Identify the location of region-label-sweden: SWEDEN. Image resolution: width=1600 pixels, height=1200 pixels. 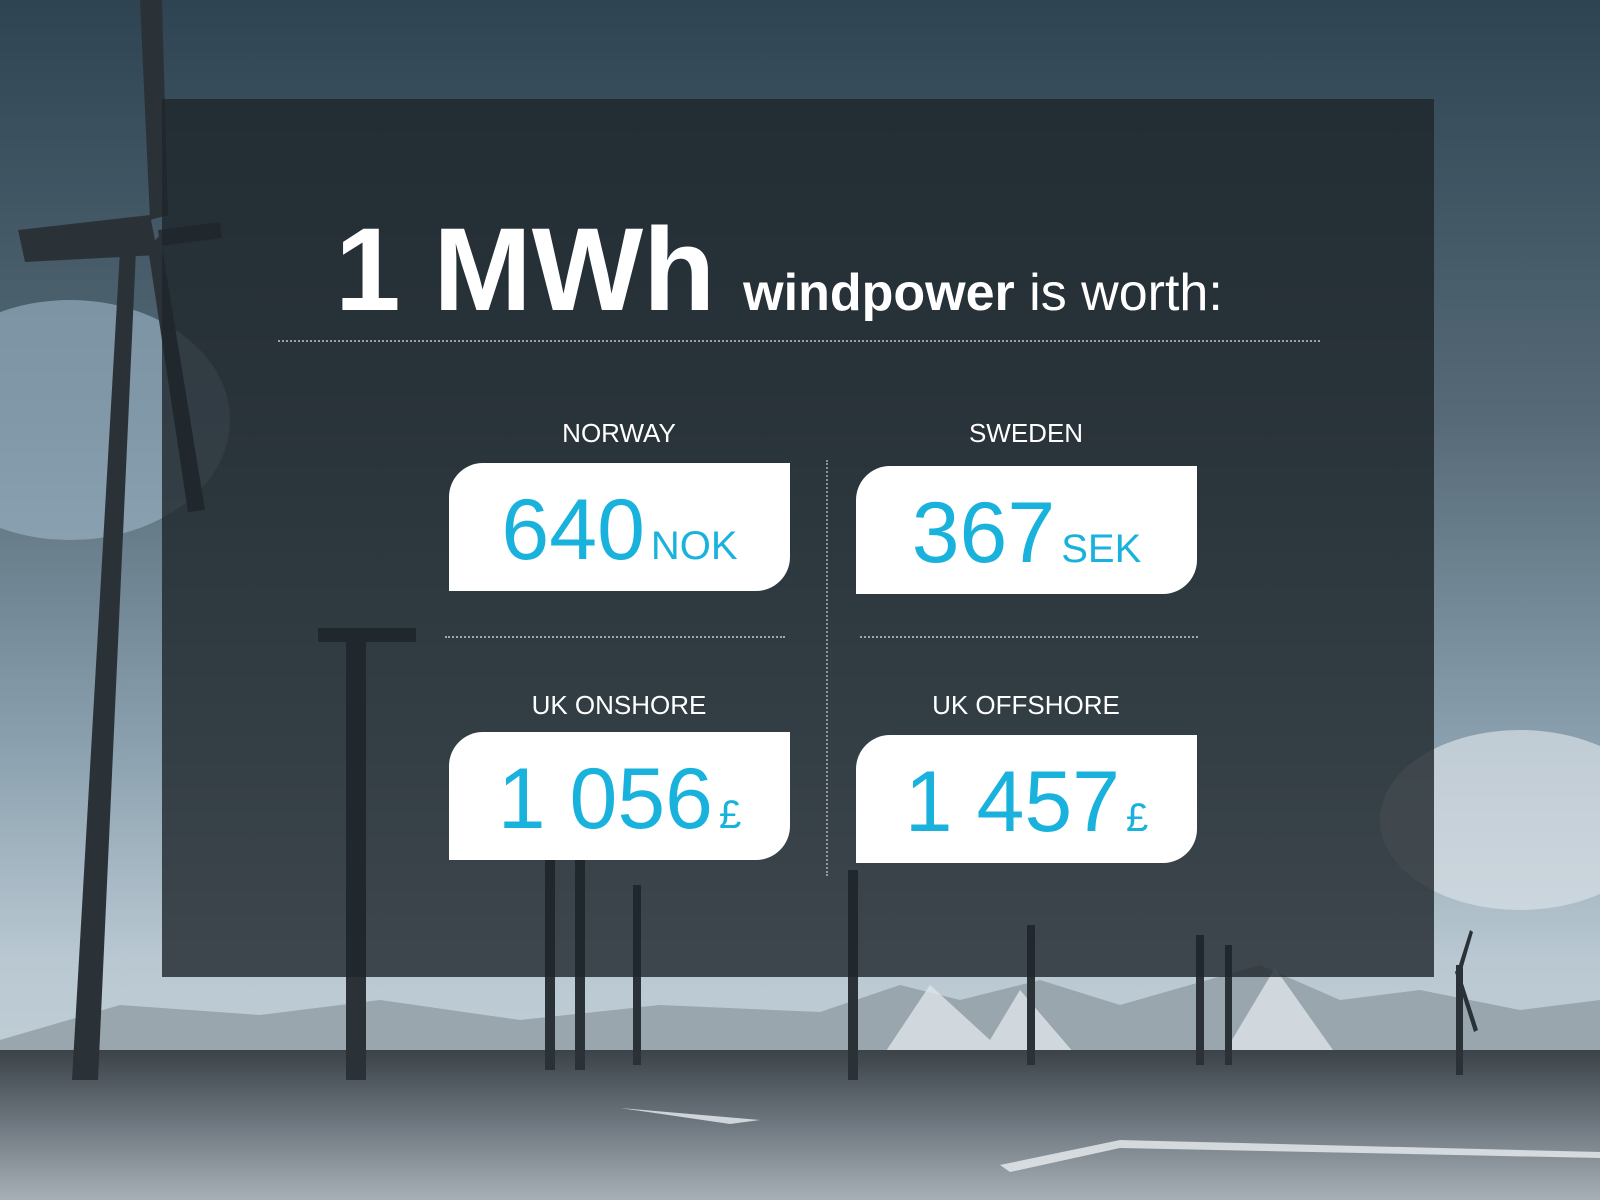
(1026, 433).